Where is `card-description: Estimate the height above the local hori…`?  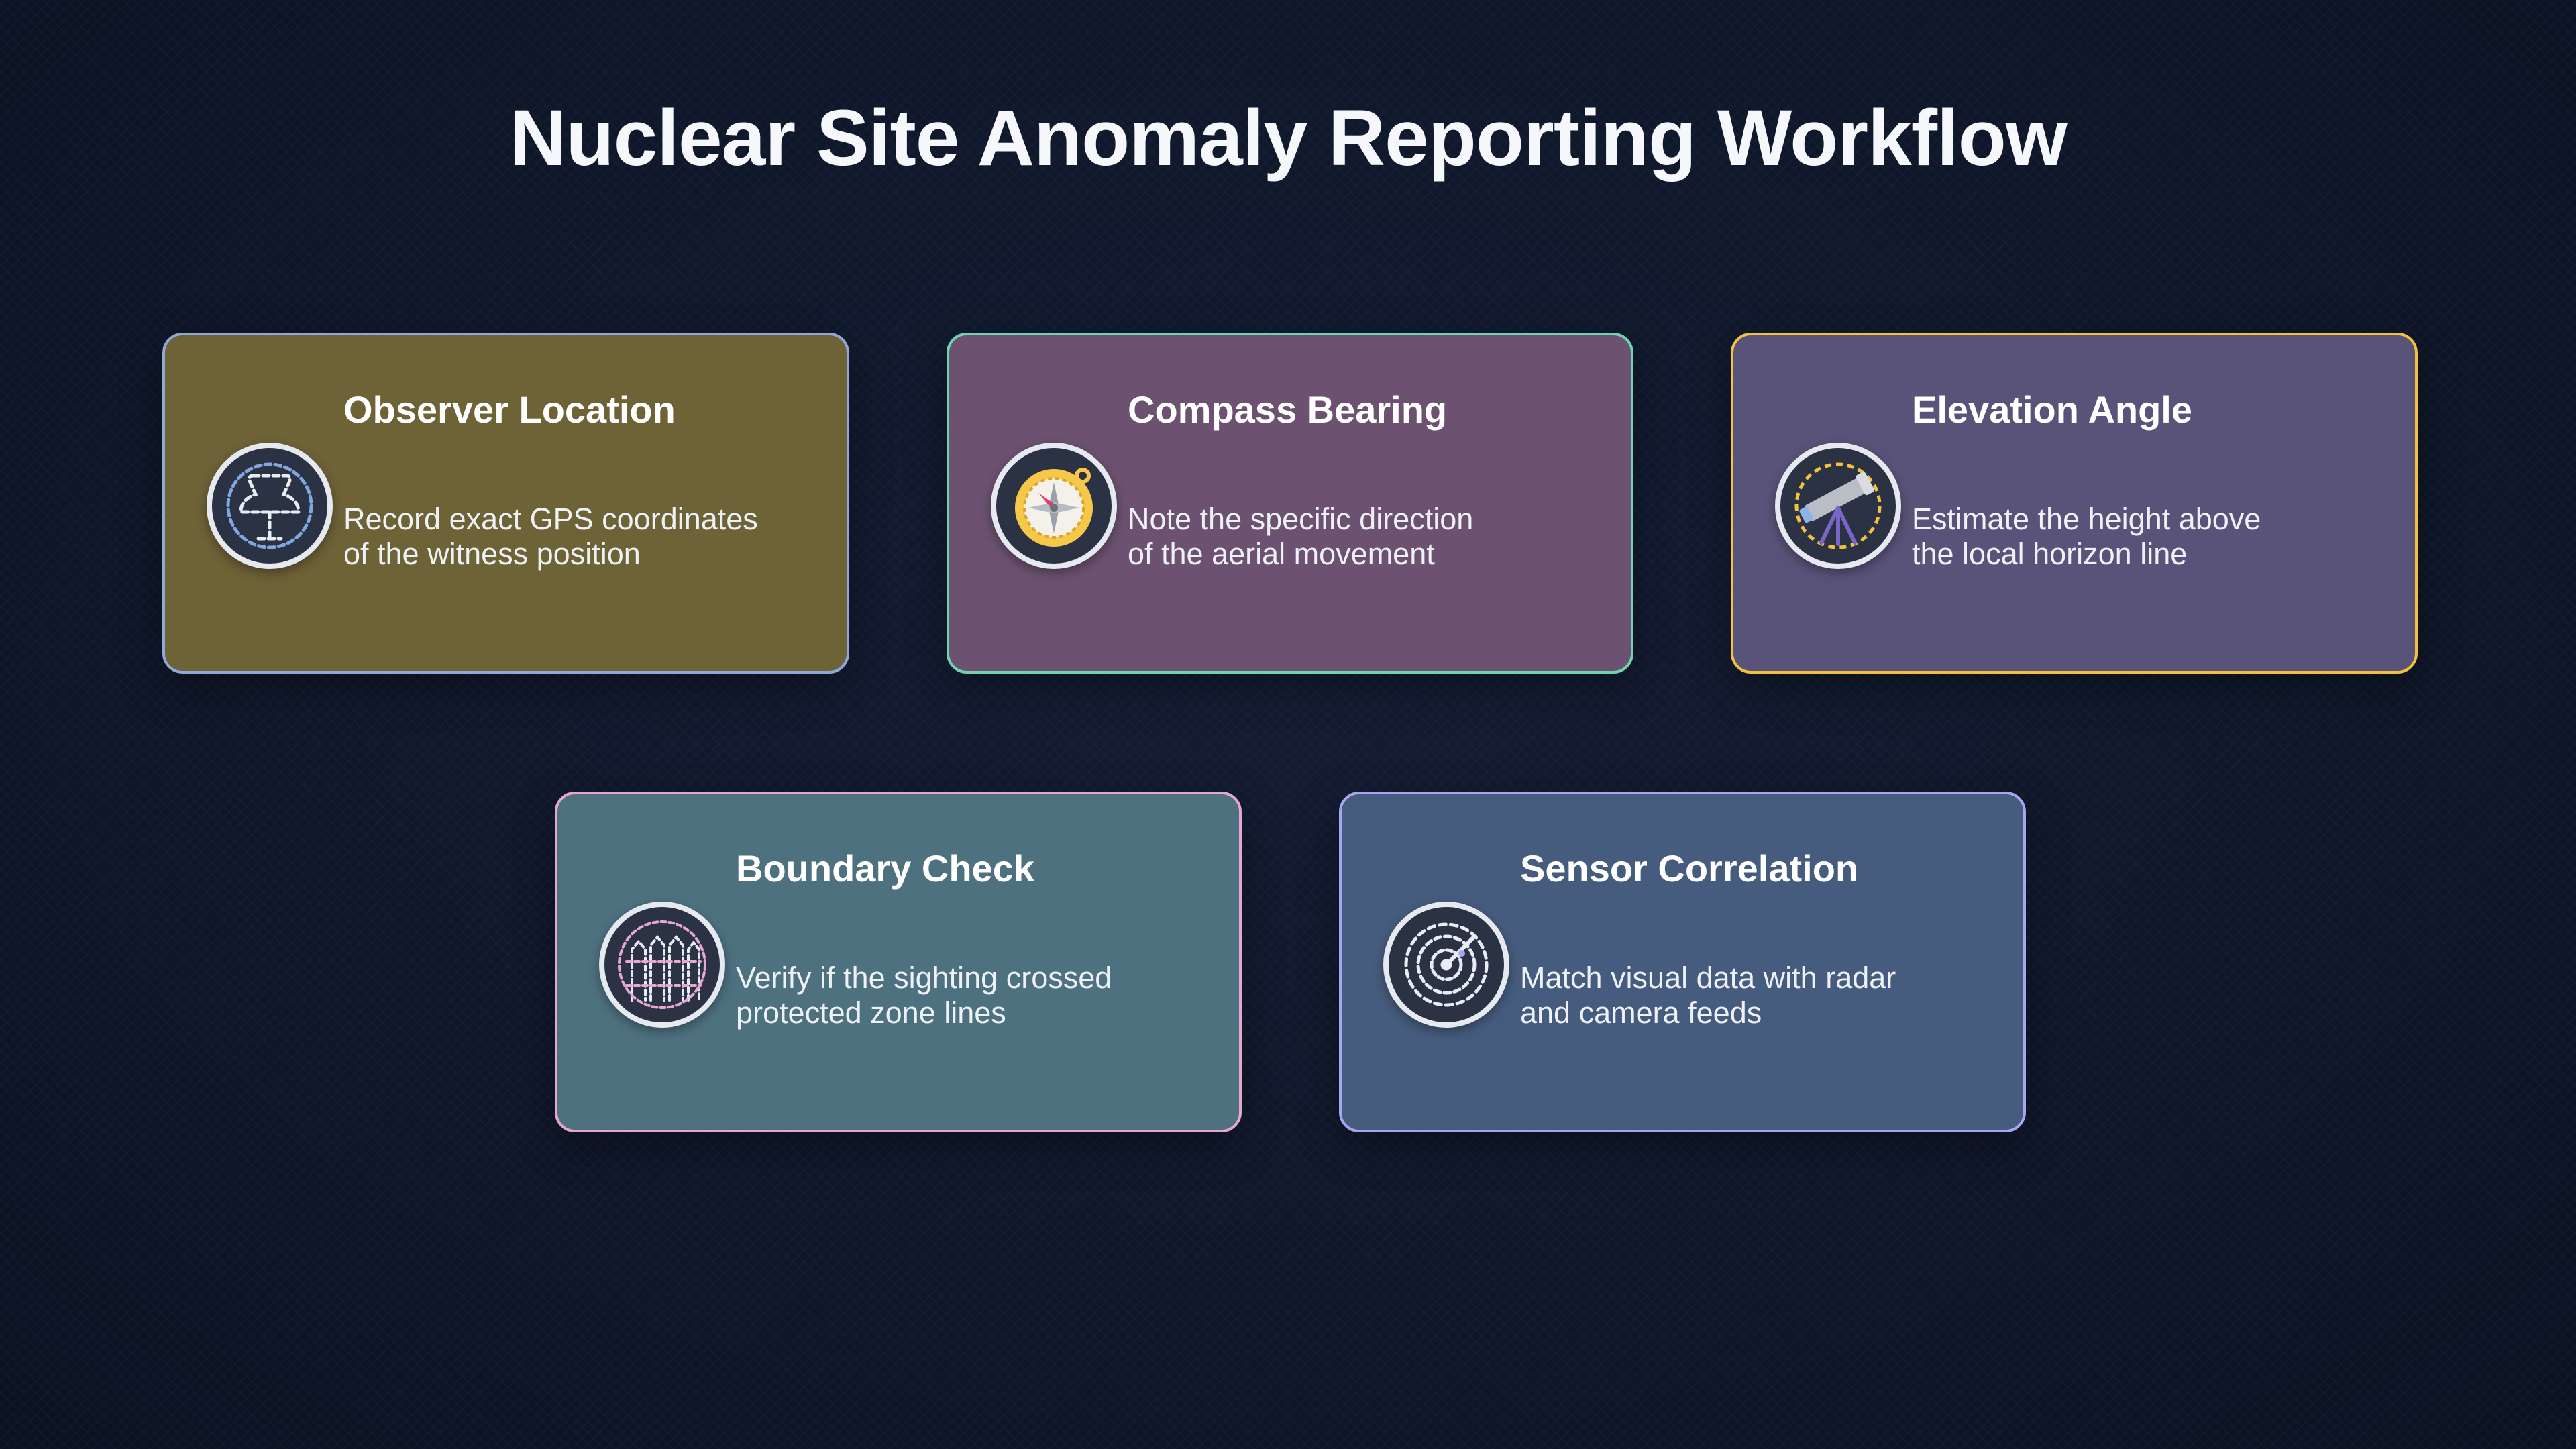
card-description: Estimate the height above the local hori… is located at coordinates (2146, 537).